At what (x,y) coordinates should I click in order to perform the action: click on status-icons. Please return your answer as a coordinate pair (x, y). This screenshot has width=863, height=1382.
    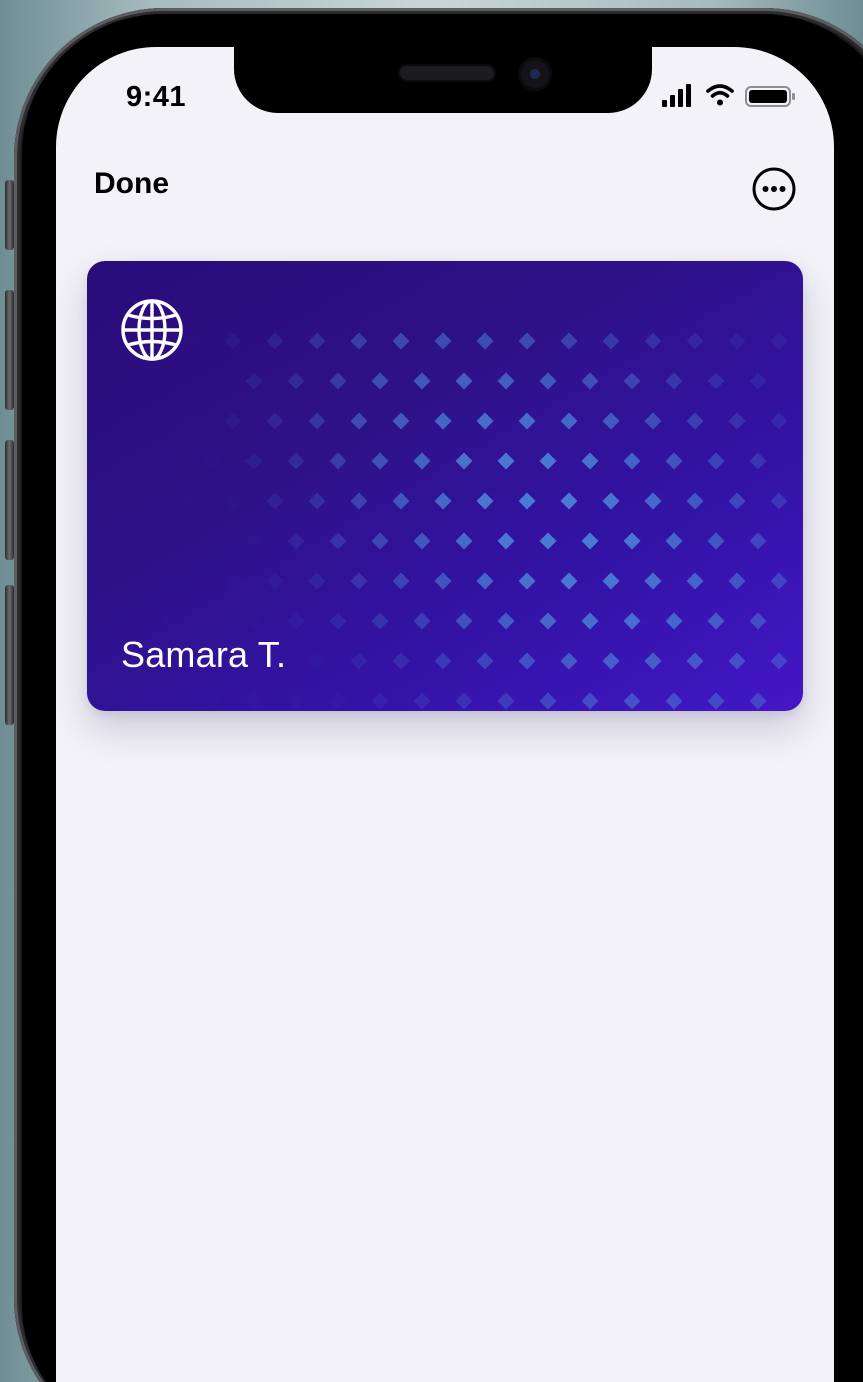
    Looking at the image, I should click on (732, 96).